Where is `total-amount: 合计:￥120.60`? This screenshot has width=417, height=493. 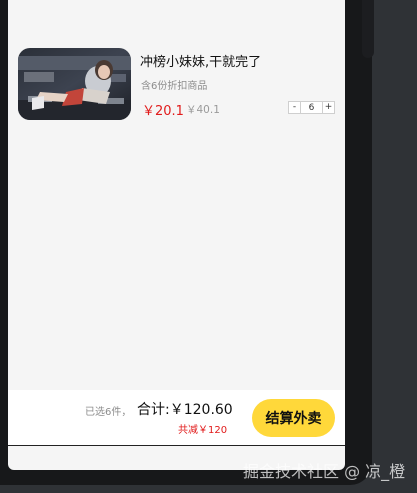 total-amount: 合计:￥120.60 is located at coordinates (185, 410).